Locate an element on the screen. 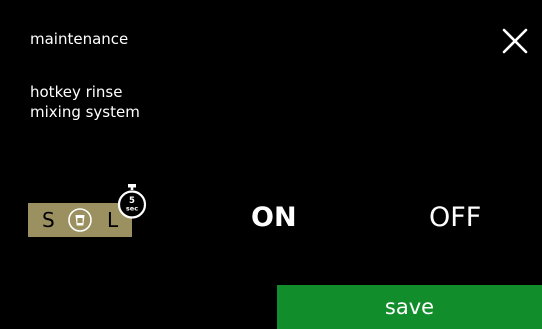 This screenshot has width=542, height=329. subtitle-line-1: hotkey rinse is located at coordinates (76, 92).